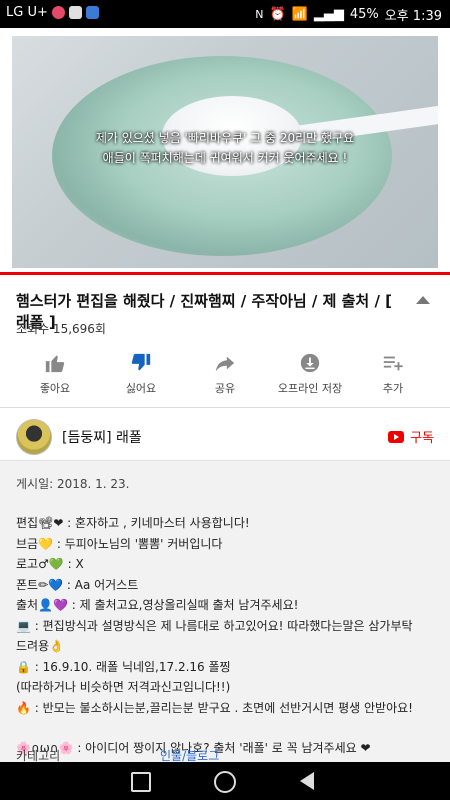  I want to click on action-bar: 좋아요 싫어요 공유 오프라인 저장 추가, so click(225, 374).